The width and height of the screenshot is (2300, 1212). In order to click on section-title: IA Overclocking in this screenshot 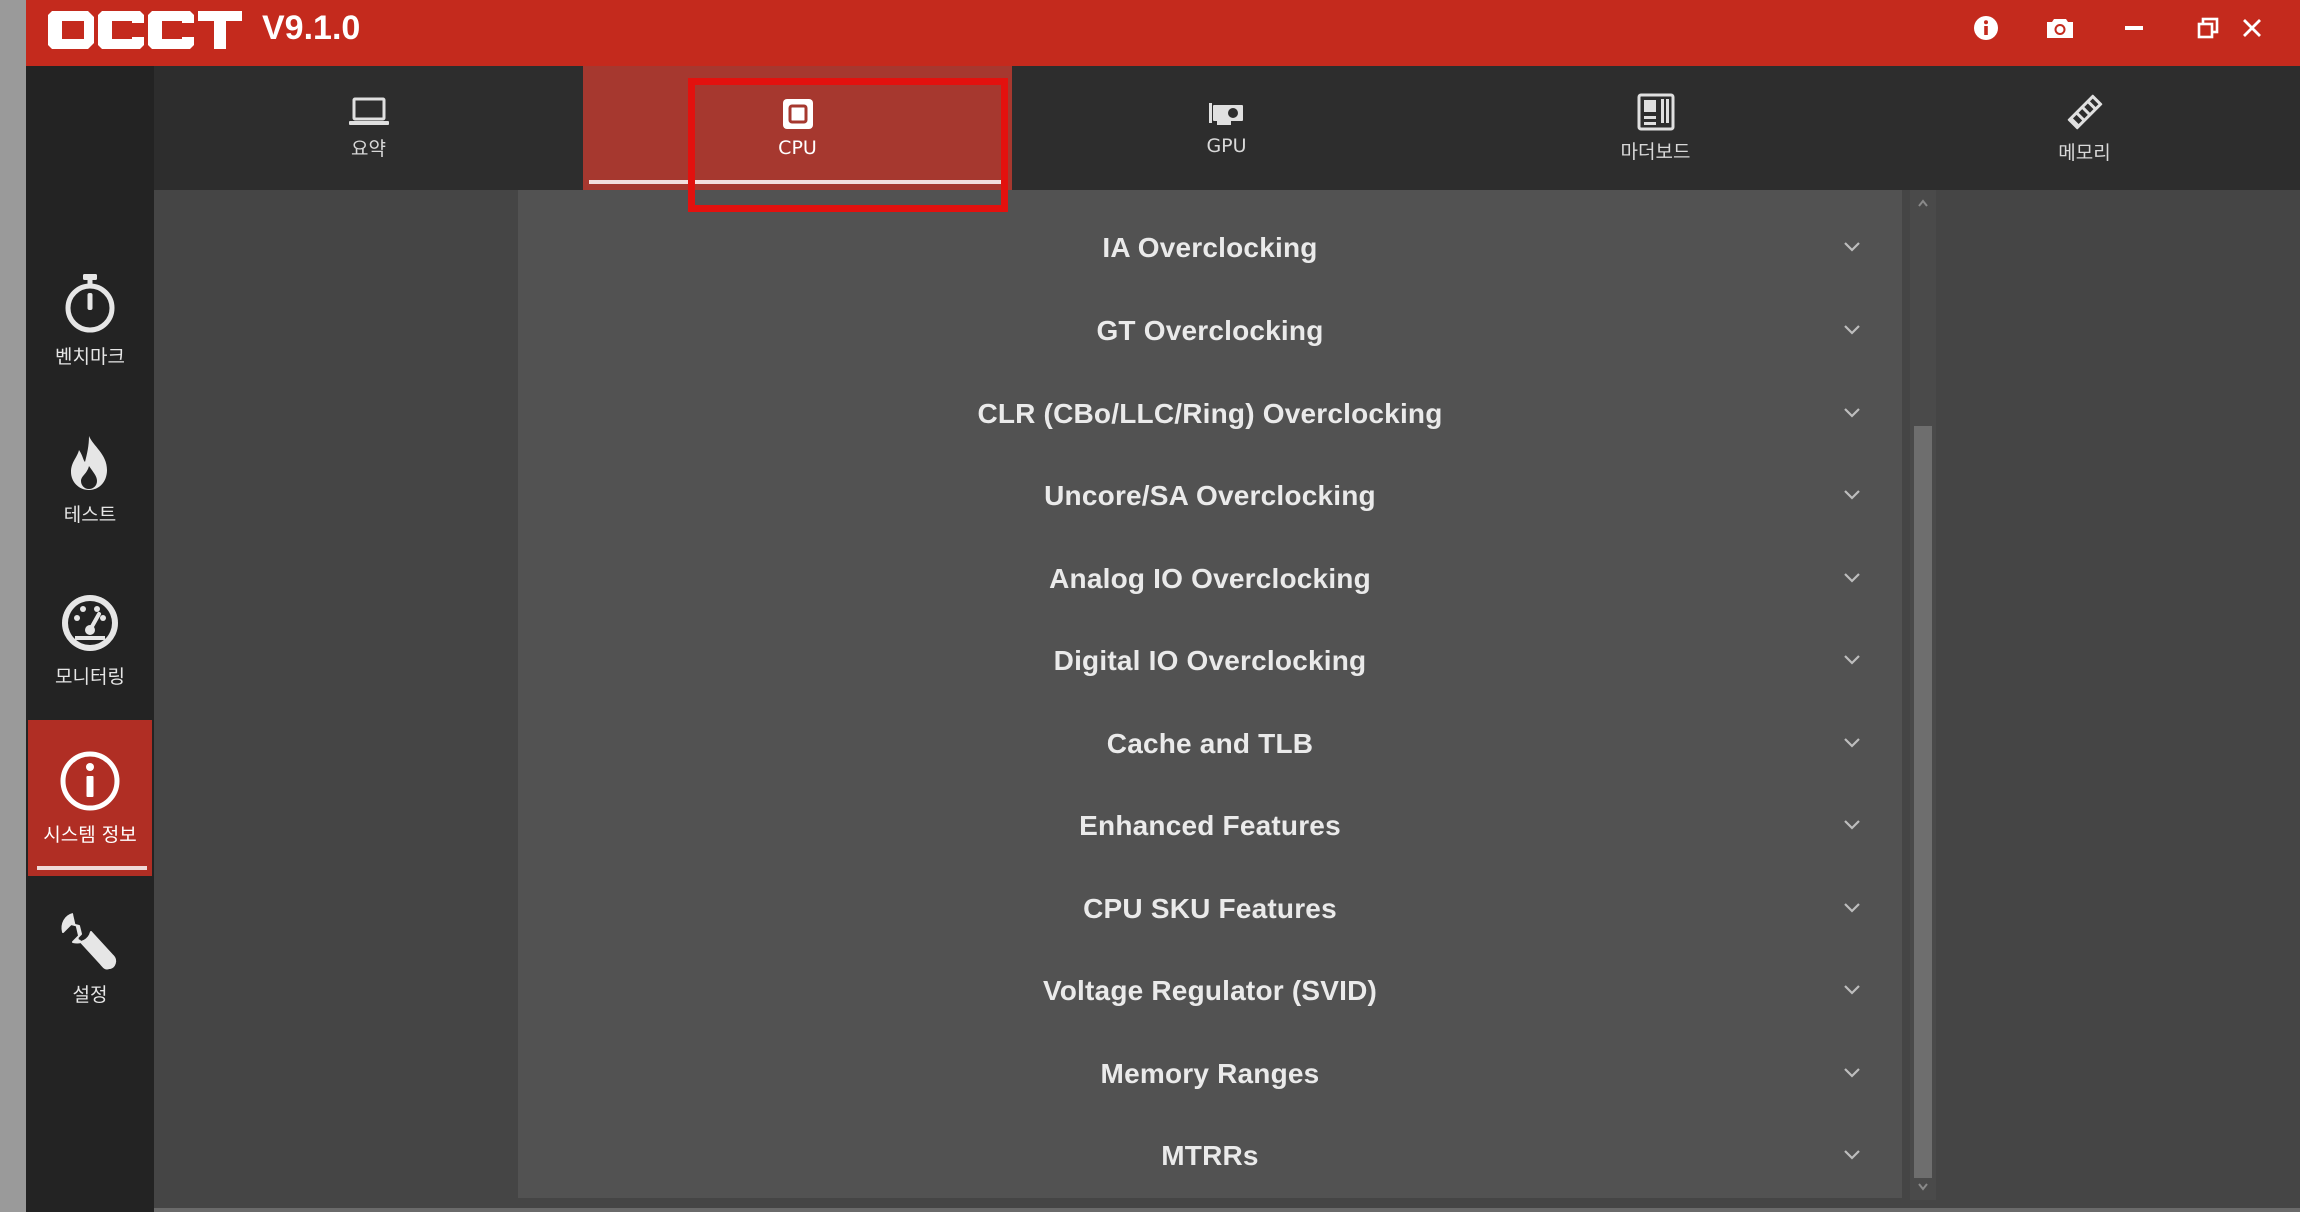, I will do `click(1210, 247)`.